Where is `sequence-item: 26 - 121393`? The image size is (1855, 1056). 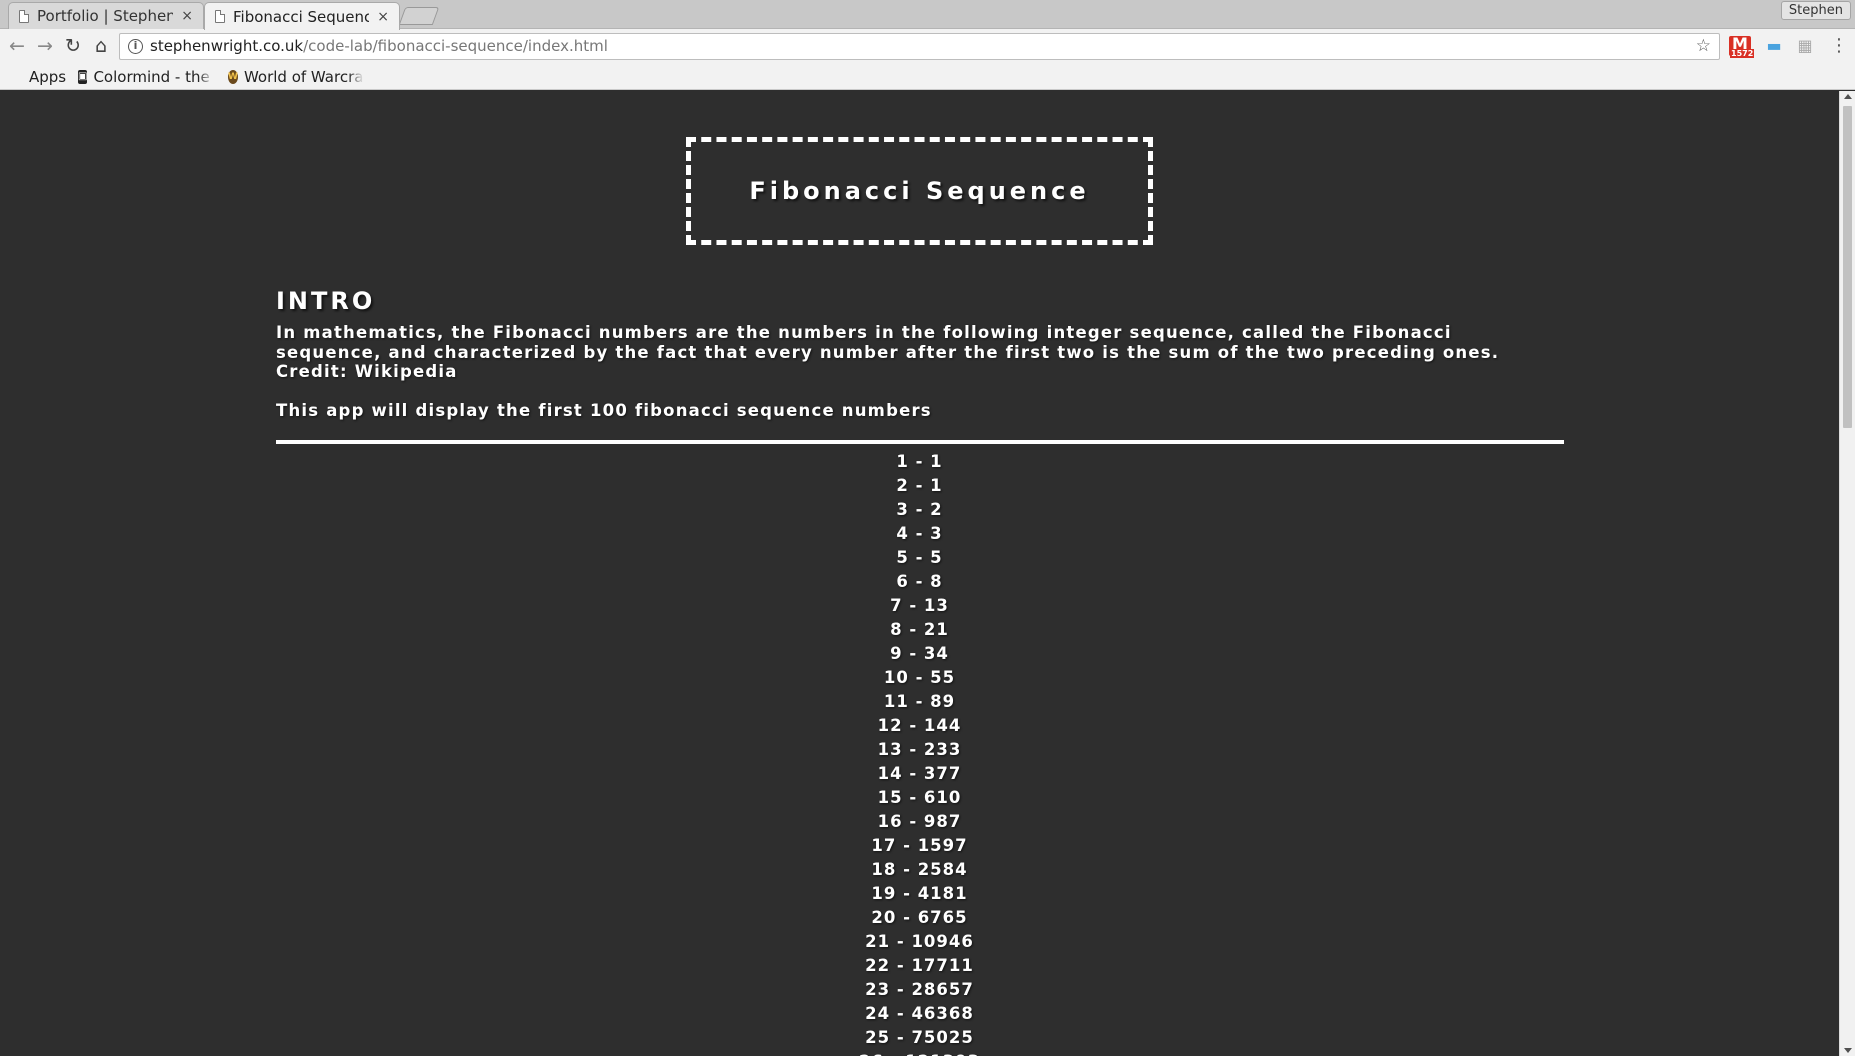
sequence-item: 26 - 121393 is located at coordinates (919, 1053).